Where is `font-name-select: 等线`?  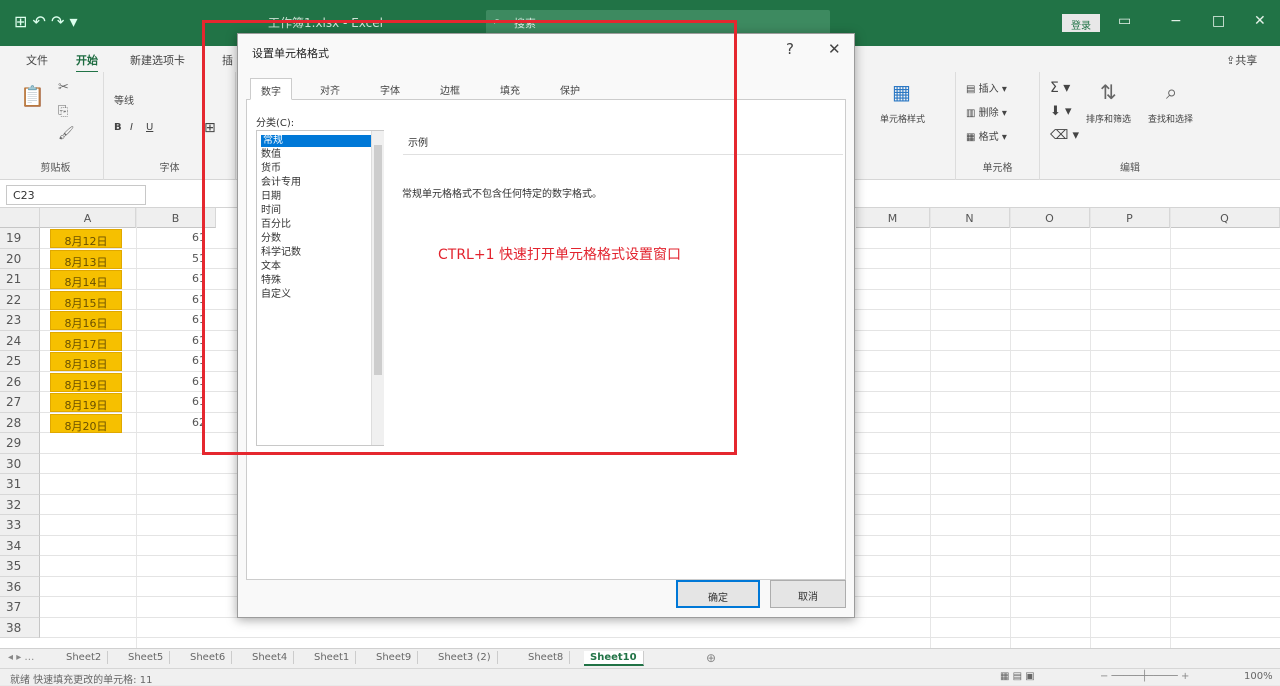 font-name-select: 等线 is located at coordinates (124, 99).